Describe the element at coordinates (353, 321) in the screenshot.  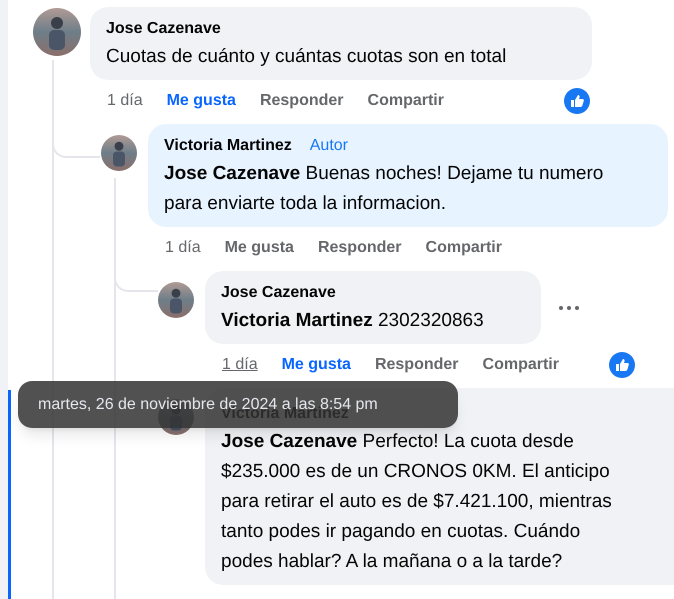
I see `comment-text: Victoria Martinez 2302320863` at that location.